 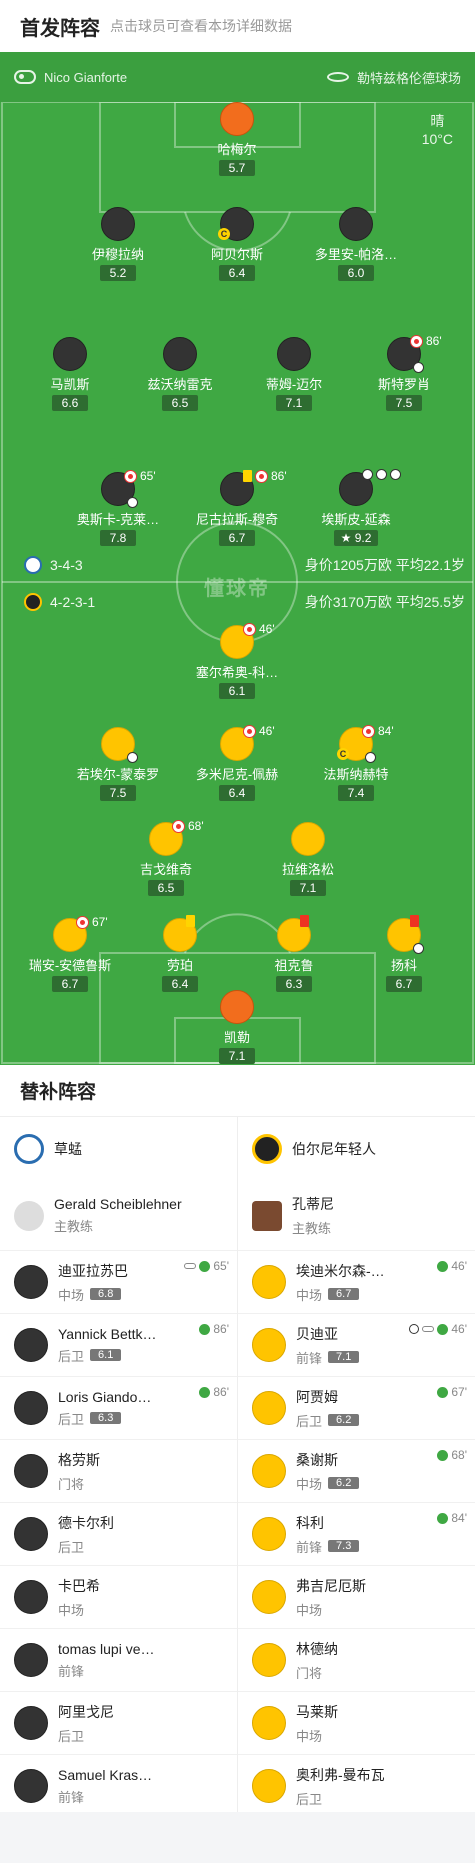 What do you see at coordinates (317, 1333) in the screenshot?
I see `sub-name: 贝迪亚` at bounding box center [317, 1333].